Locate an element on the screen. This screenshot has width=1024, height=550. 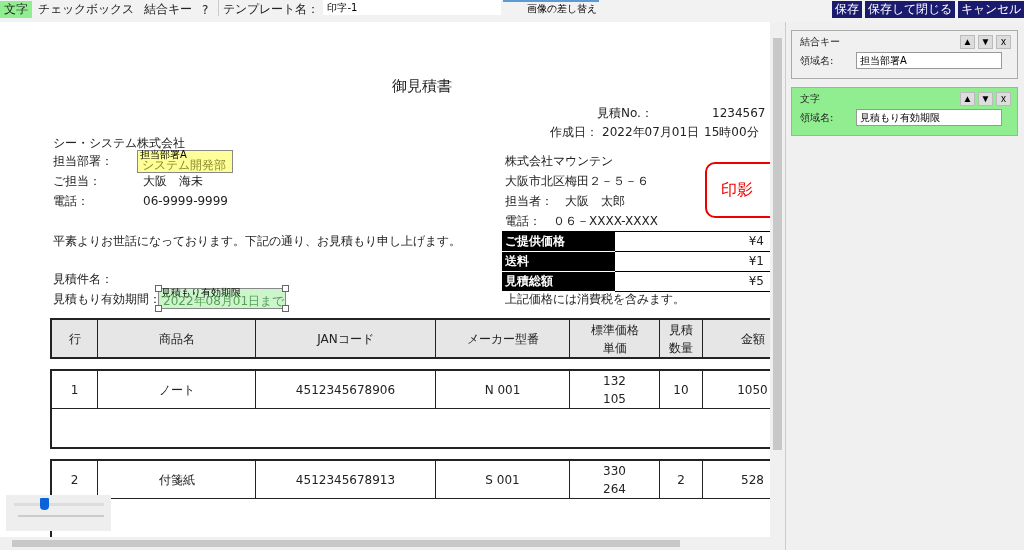
area-name-field: 担当部署A is located at coordinates (929, 60).